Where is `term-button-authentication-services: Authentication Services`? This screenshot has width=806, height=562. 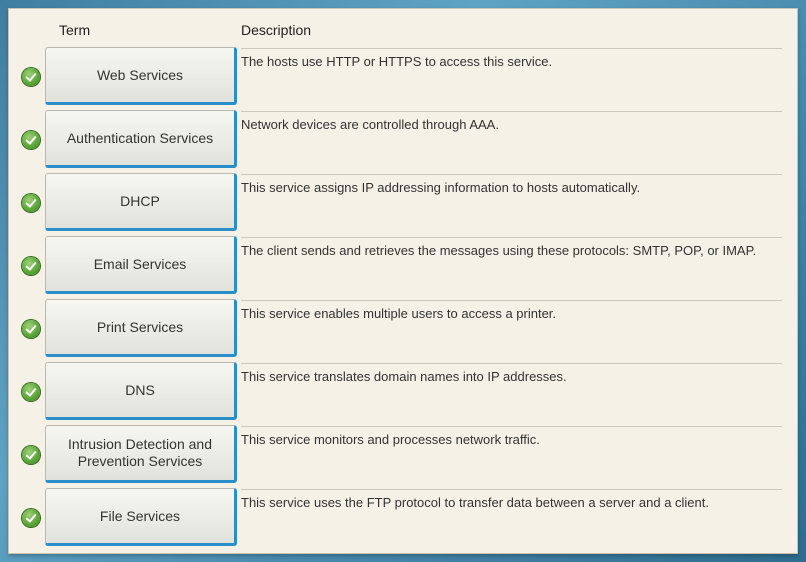
term-button-authentication-services: Authentication Services is located at coordinates (141, 139).